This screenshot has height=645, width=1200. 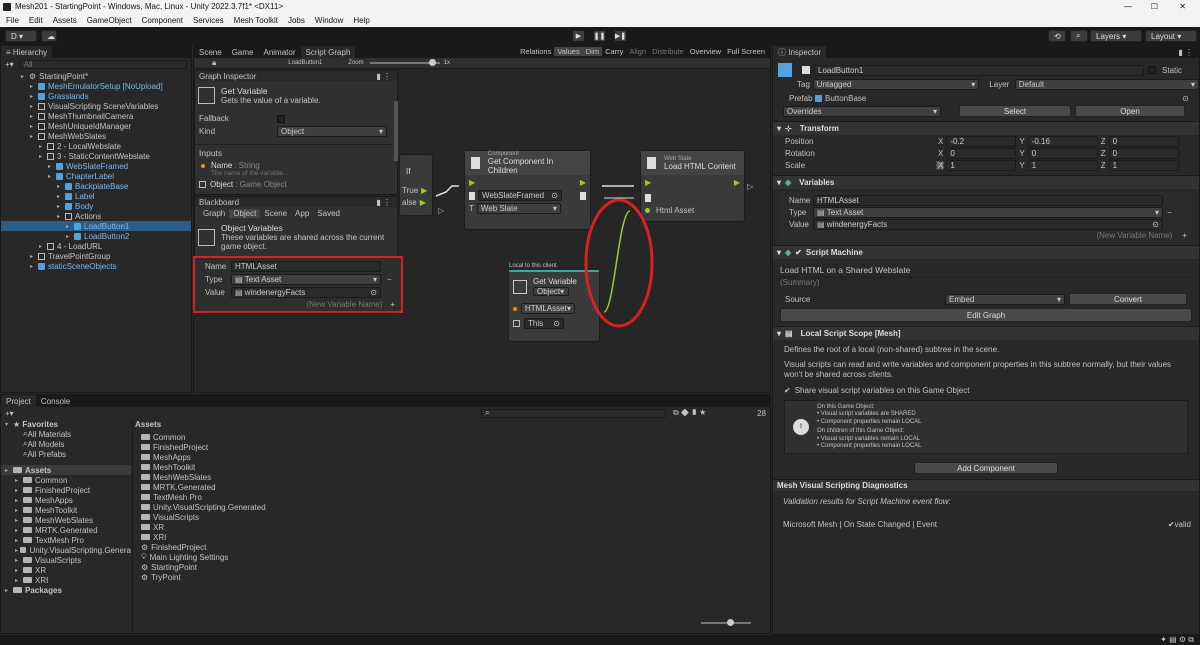 I want to click on asset-tree-item: ▸ MeshWebSlates, so click(x=66, y=520).